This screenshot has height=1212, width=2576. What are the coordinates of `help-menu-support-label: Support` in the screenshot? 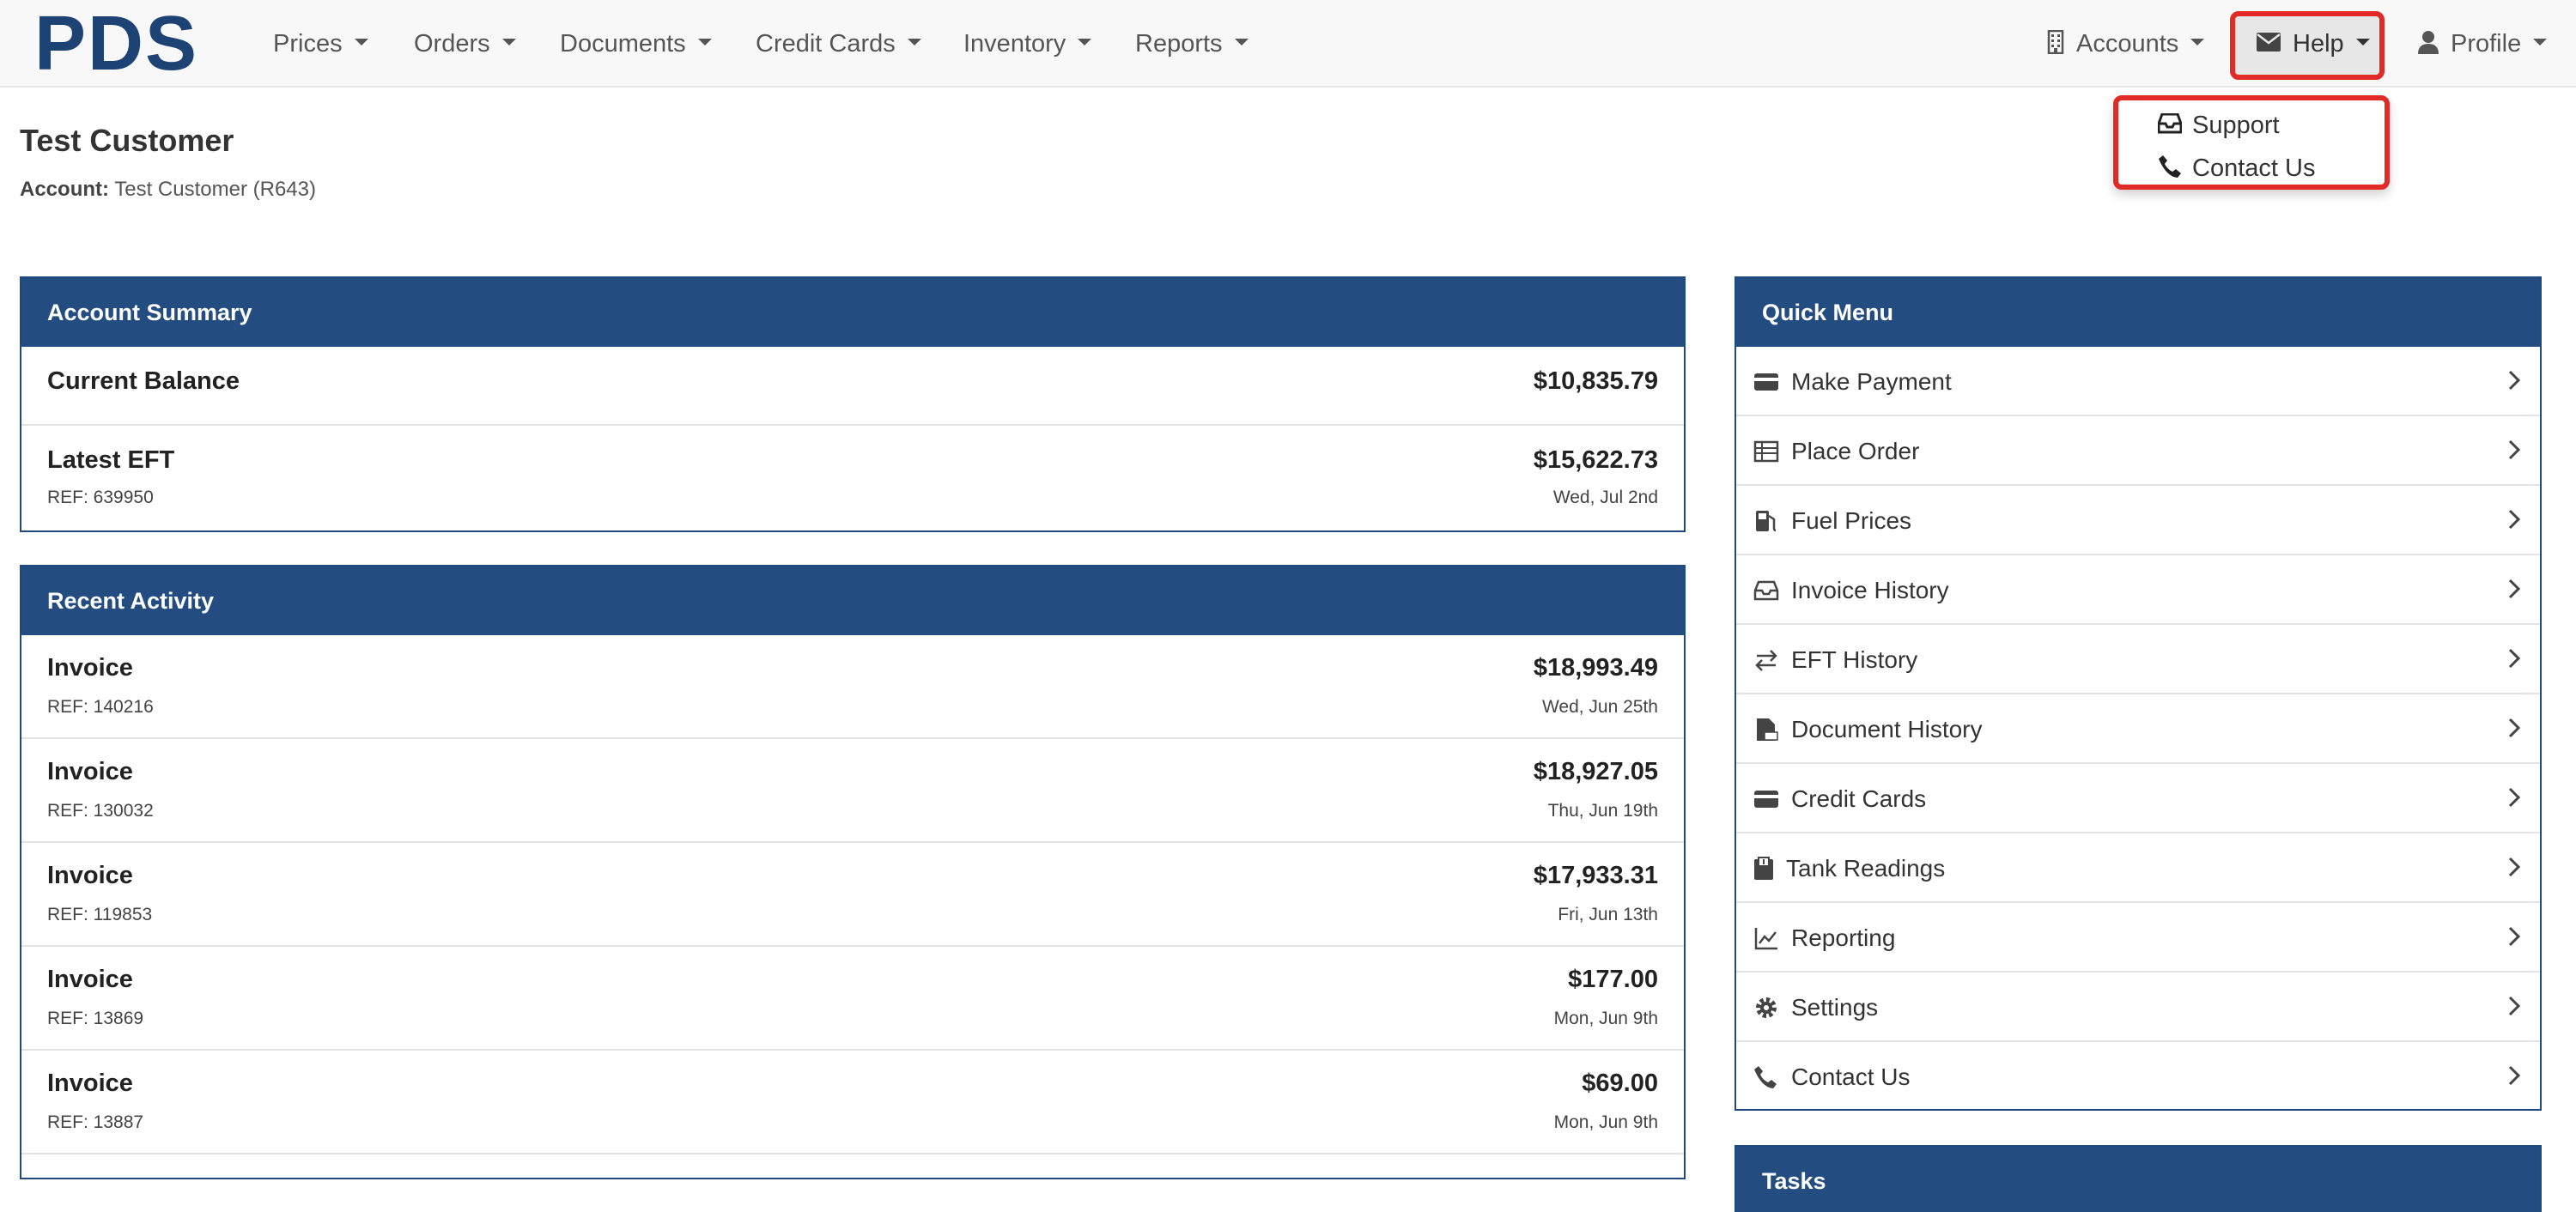 It's located at (2236, 125).